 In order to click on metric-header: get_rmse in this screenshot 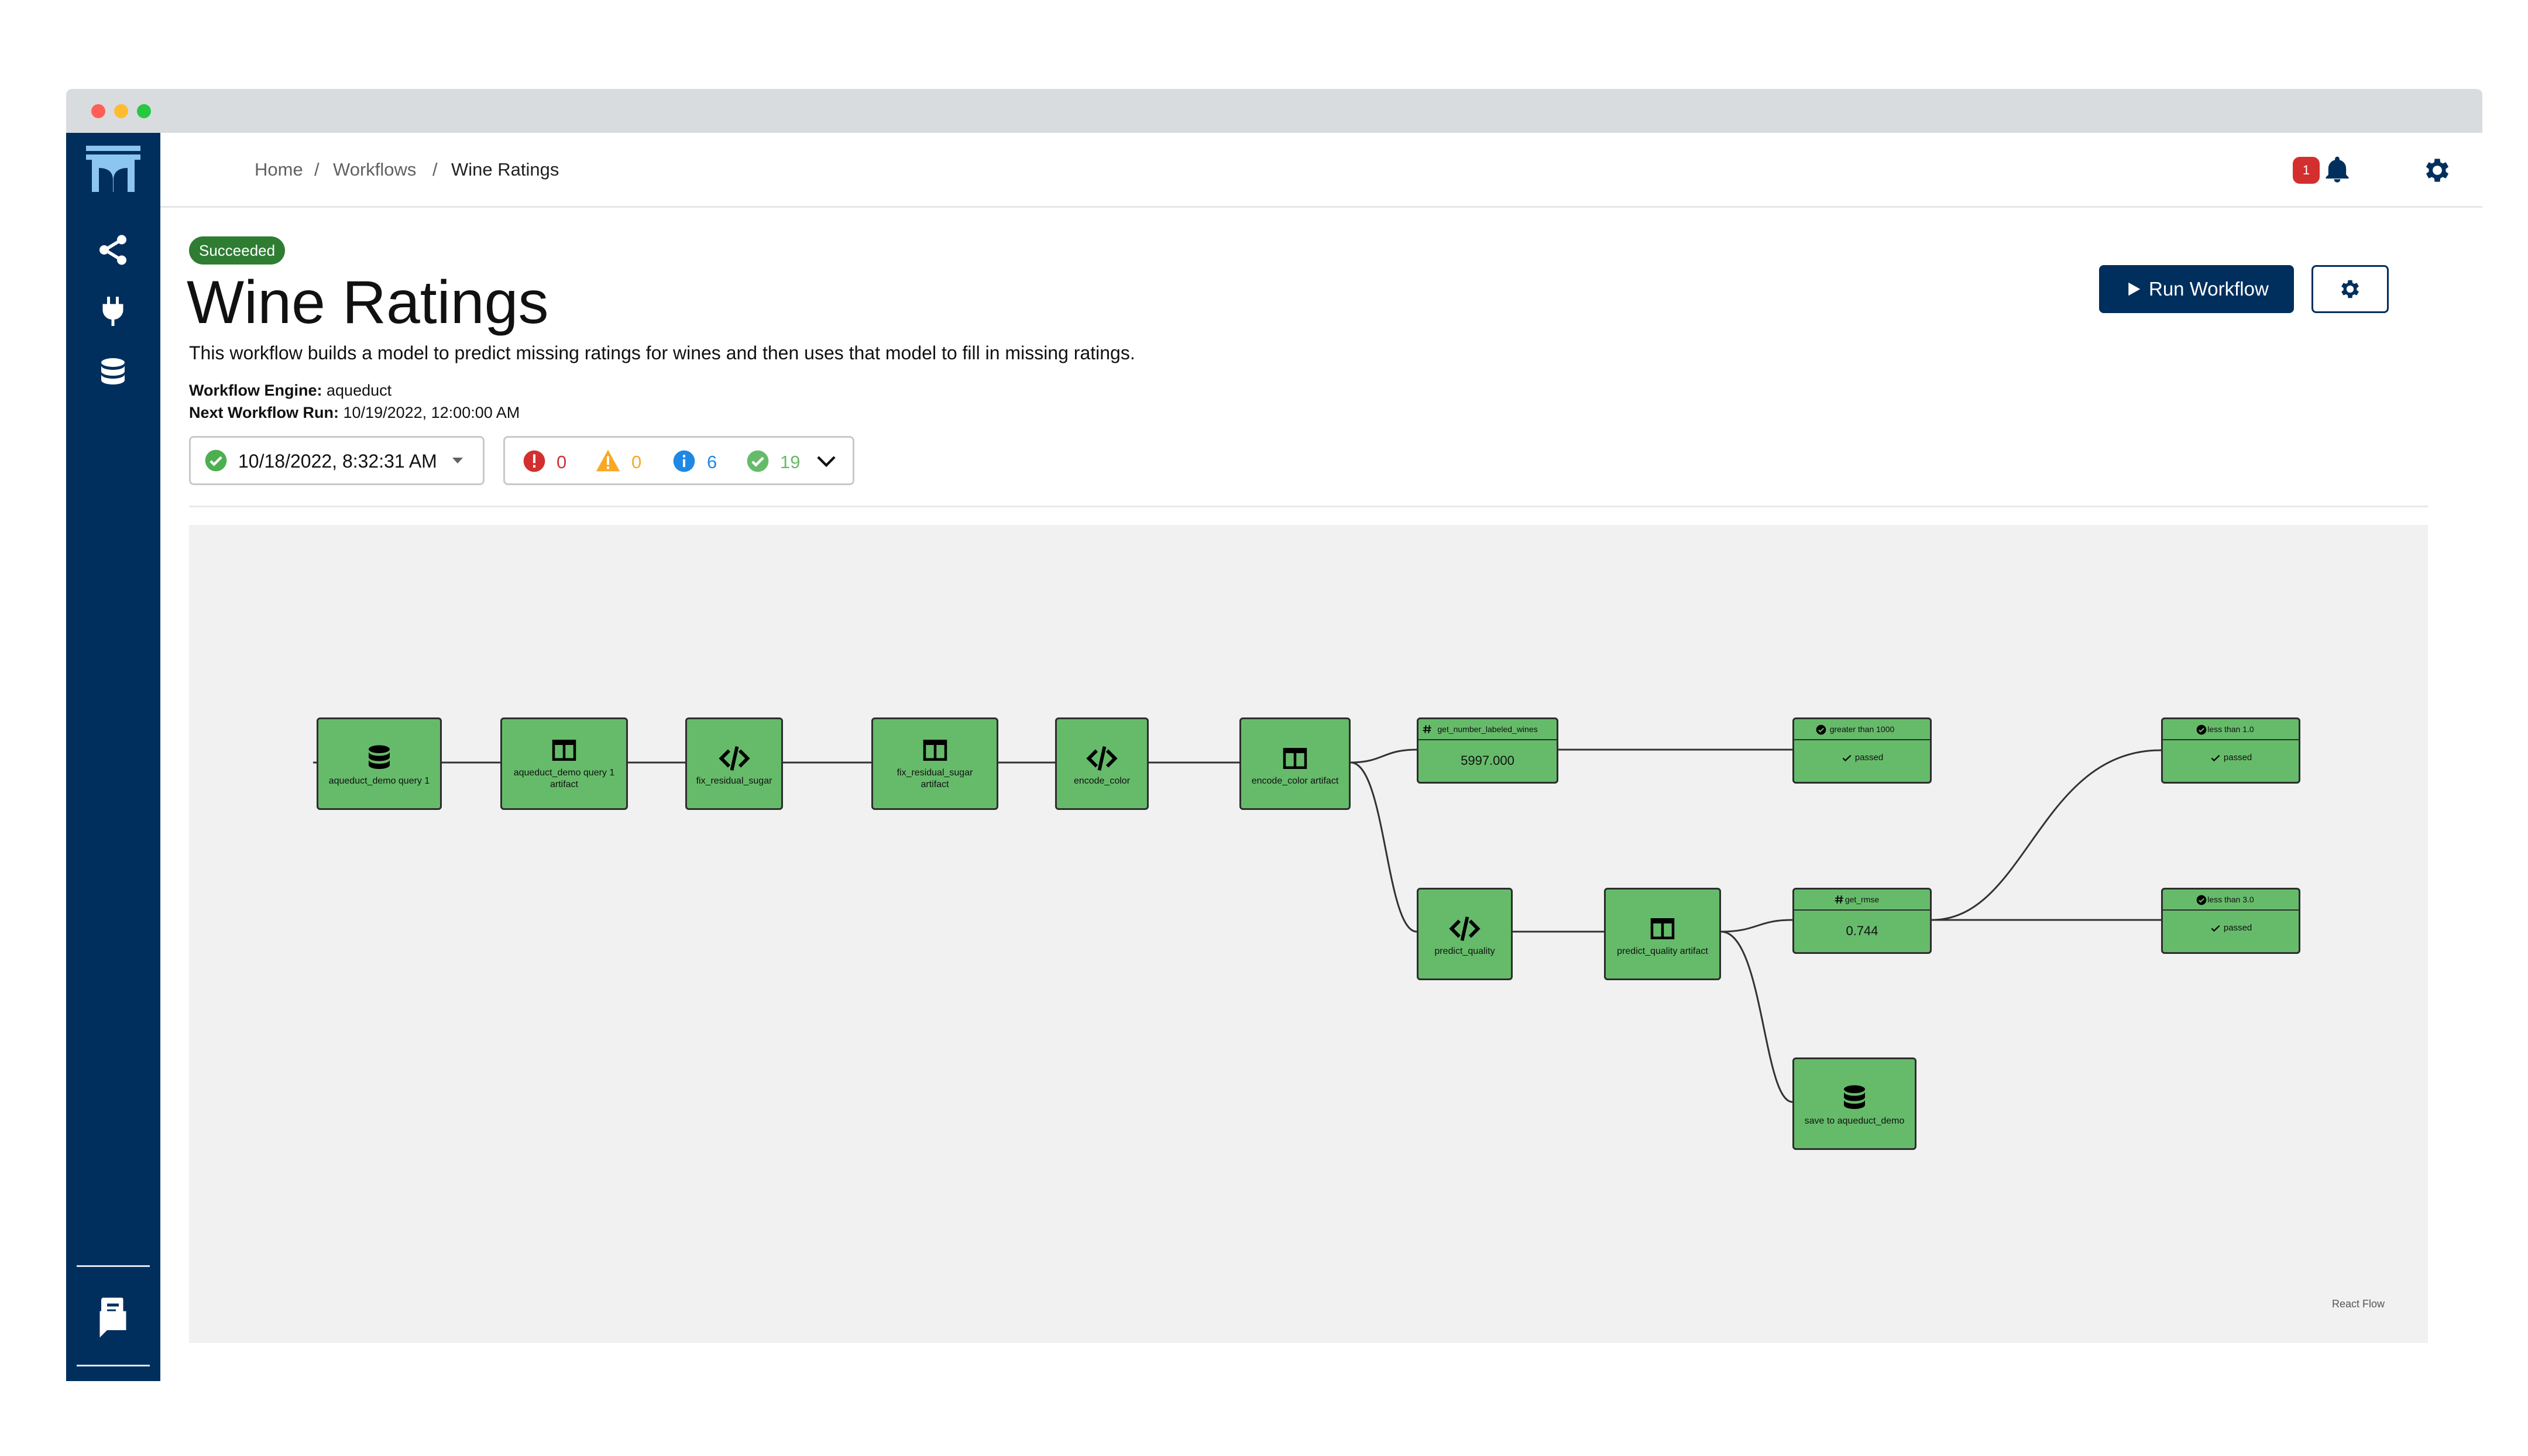, I will do `click(1862, 900)`.